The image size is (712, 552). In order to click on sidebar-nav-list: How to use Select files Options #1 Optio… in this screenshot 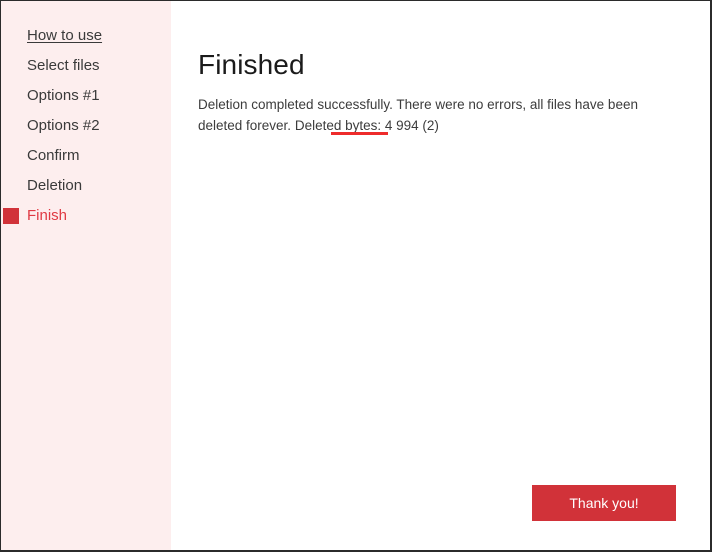, I will do `click(86, 126)`.